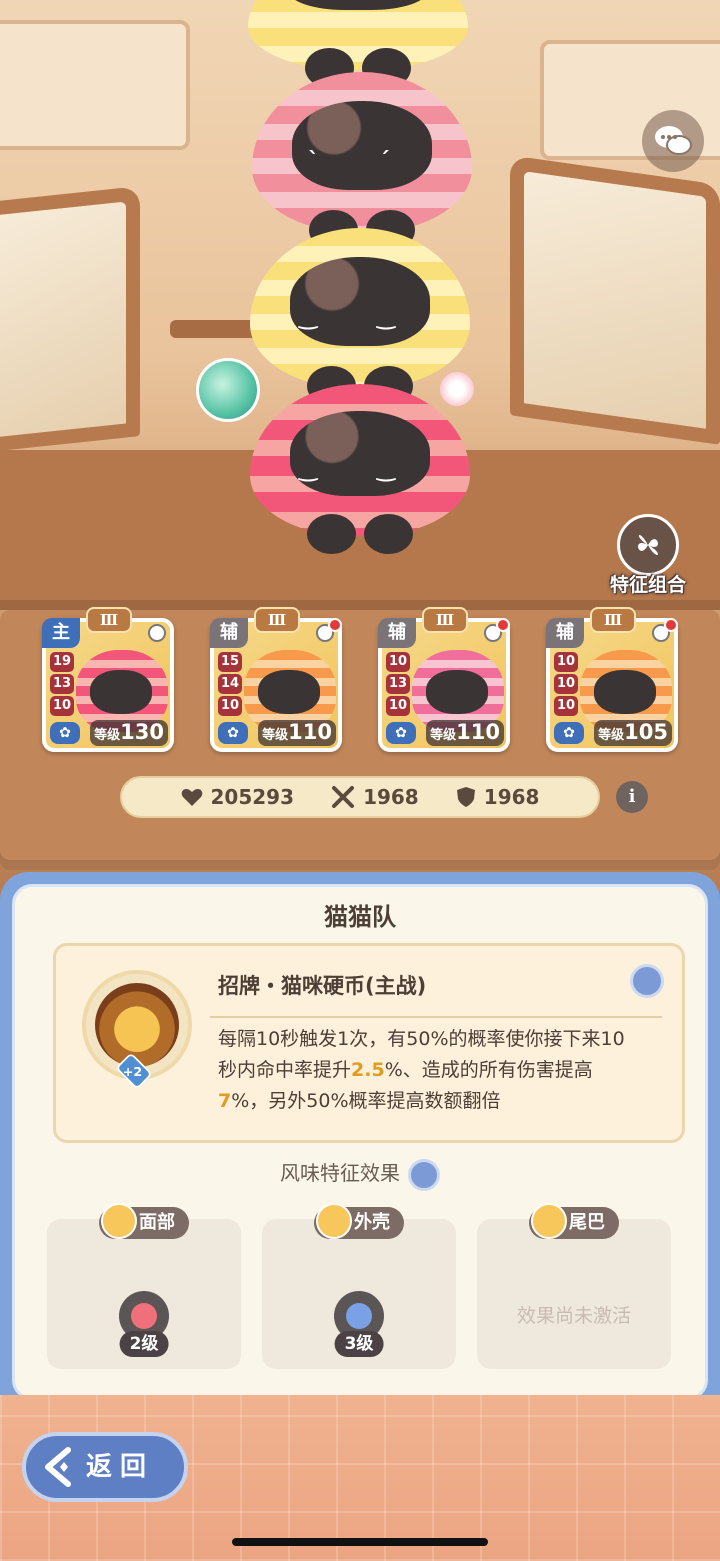 The width and height of the screenshot is (720, 1561). What do you see at coordinates (95, 85) in the screenshot?
I see `ceiling-box-left` at bounding box center [95, 85].